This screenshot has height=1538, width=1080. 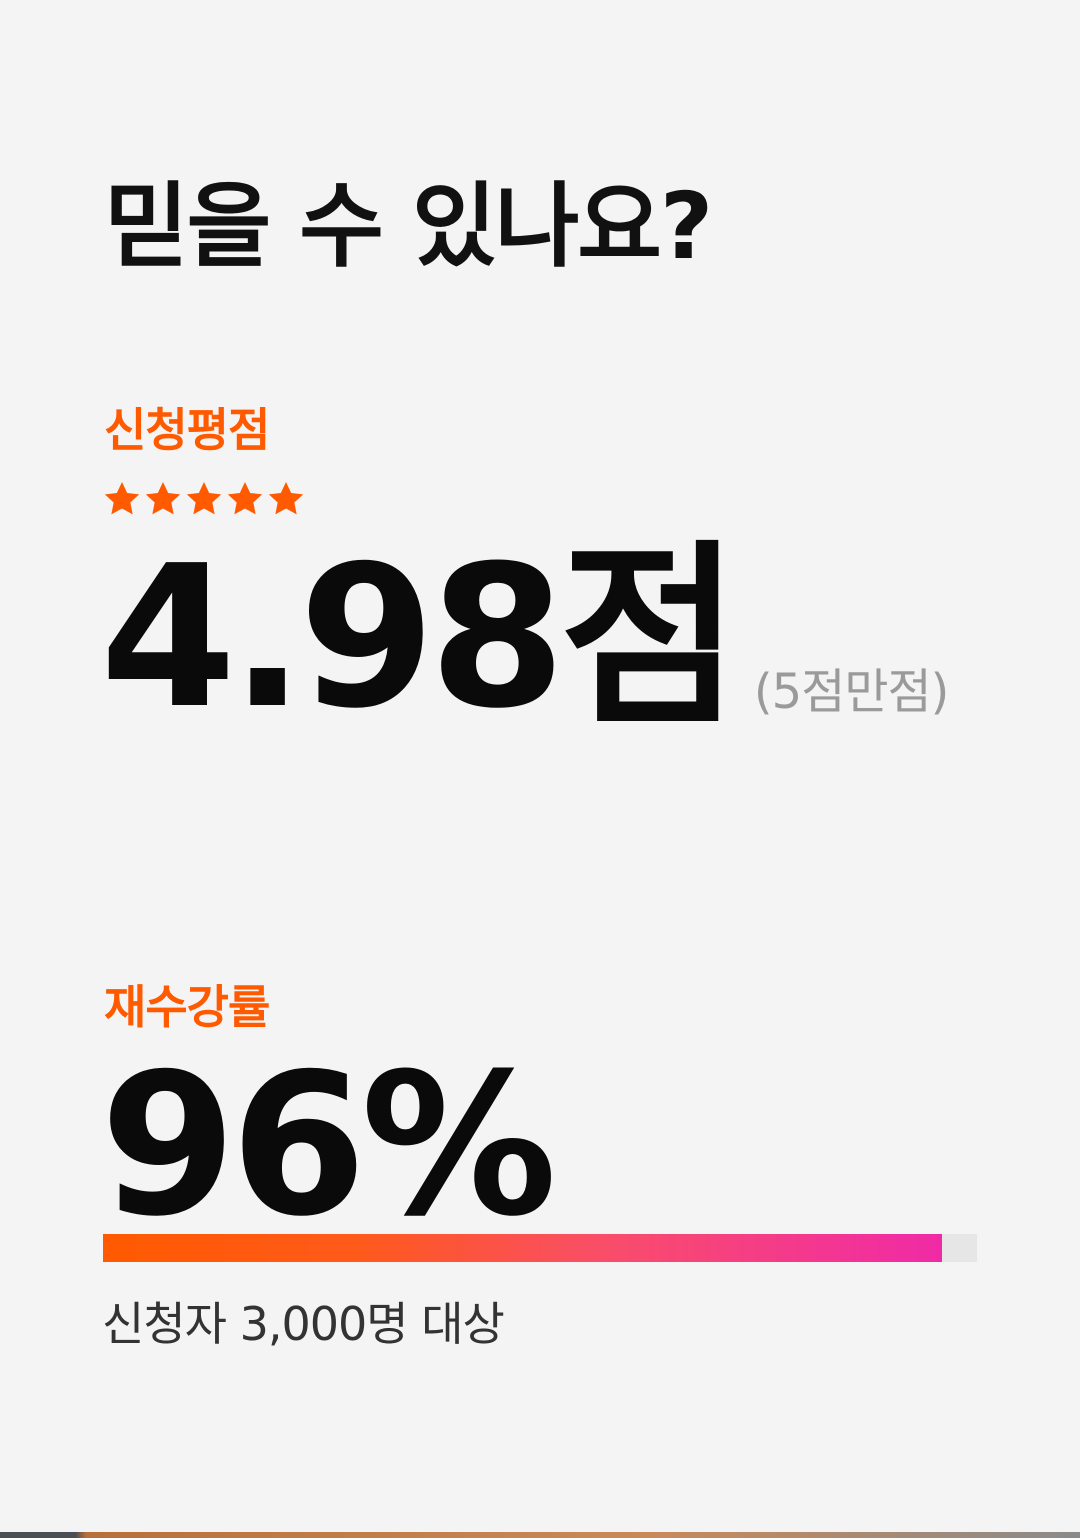 What do you see at coordinates (303, 1324) in the screenshot?
I see `survey-footnote: 신청자 3,000명 대상` at bounding box center [303, 1324].